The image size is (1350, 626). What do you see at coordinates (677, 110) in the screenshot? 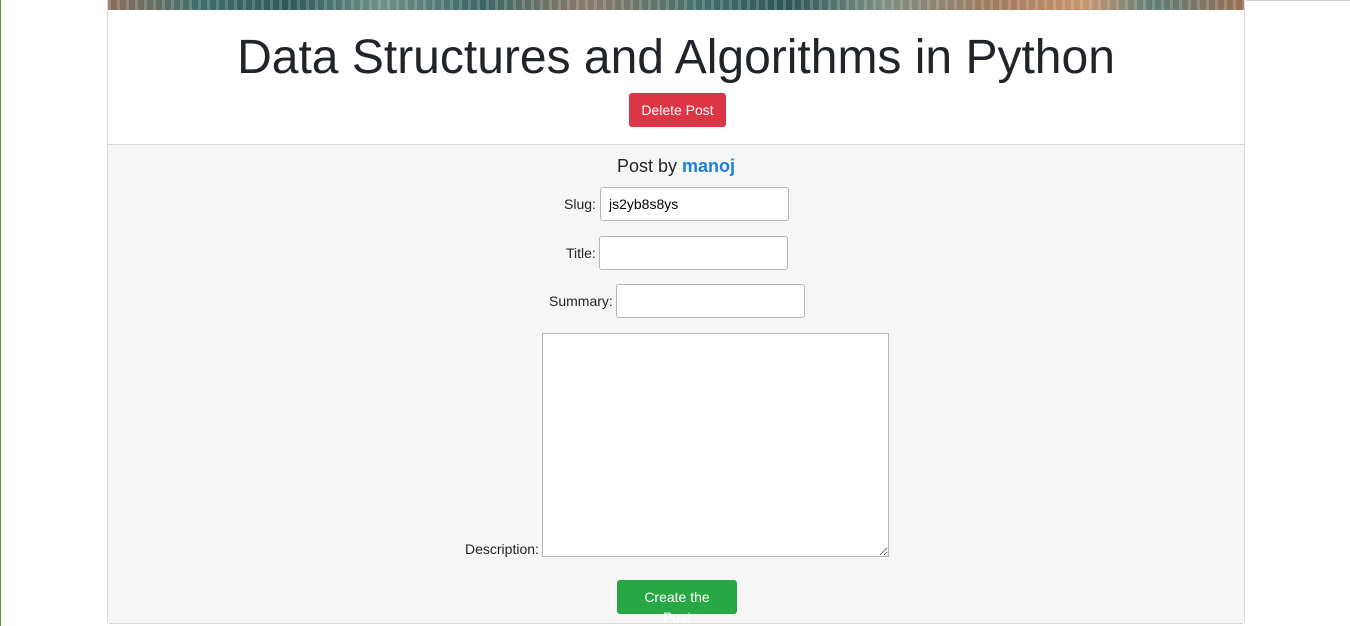
I see `delete-post-button: Delete Post` at bounding box center [677, 110].